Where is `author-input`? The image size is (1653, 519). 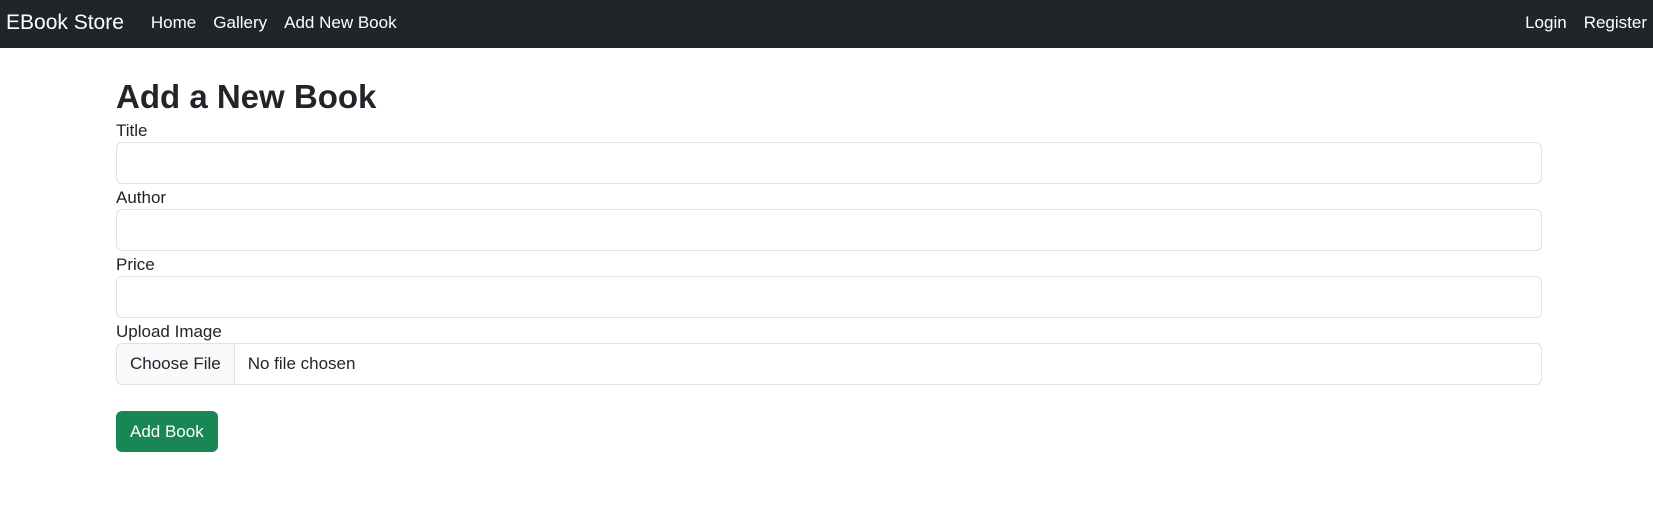
author-input is located at coordinates (829, 230).